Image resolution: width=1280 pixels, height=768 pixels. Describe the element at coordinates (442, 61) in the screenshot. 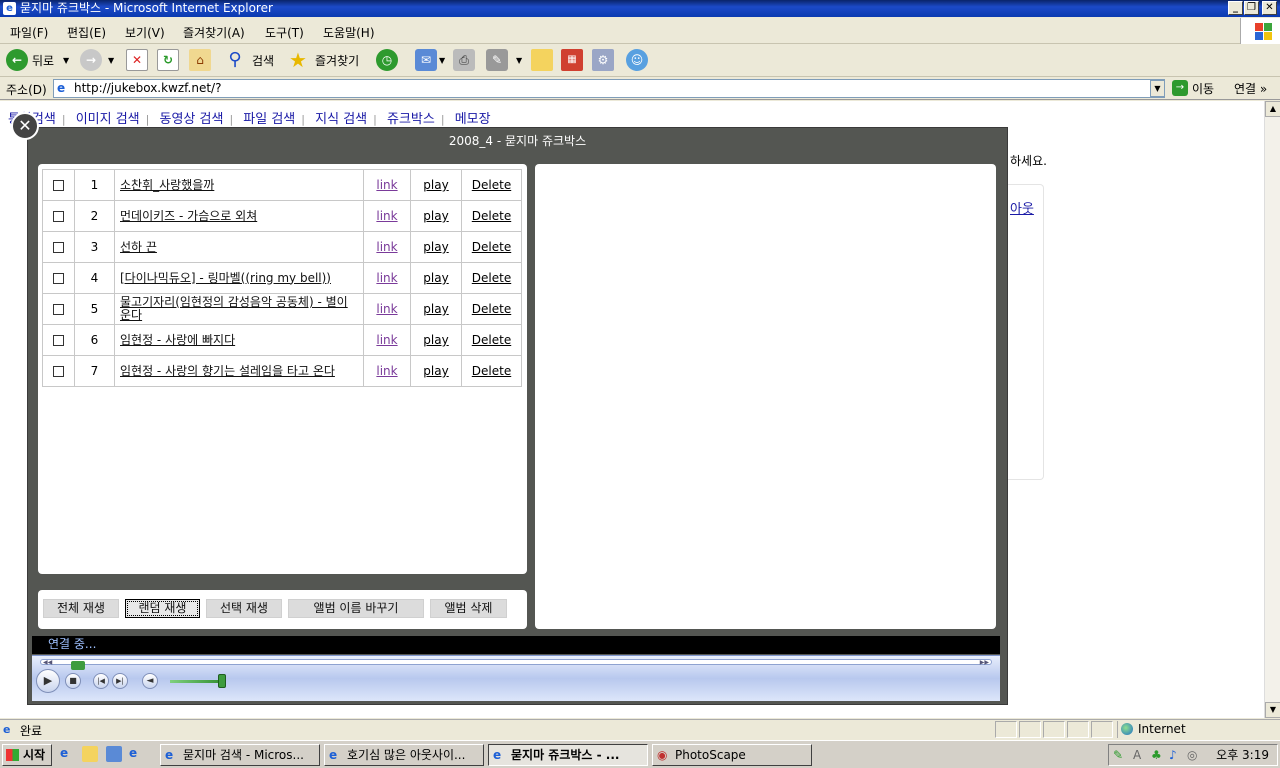

I see `mail-dropdown-icon: ▼` at that location.